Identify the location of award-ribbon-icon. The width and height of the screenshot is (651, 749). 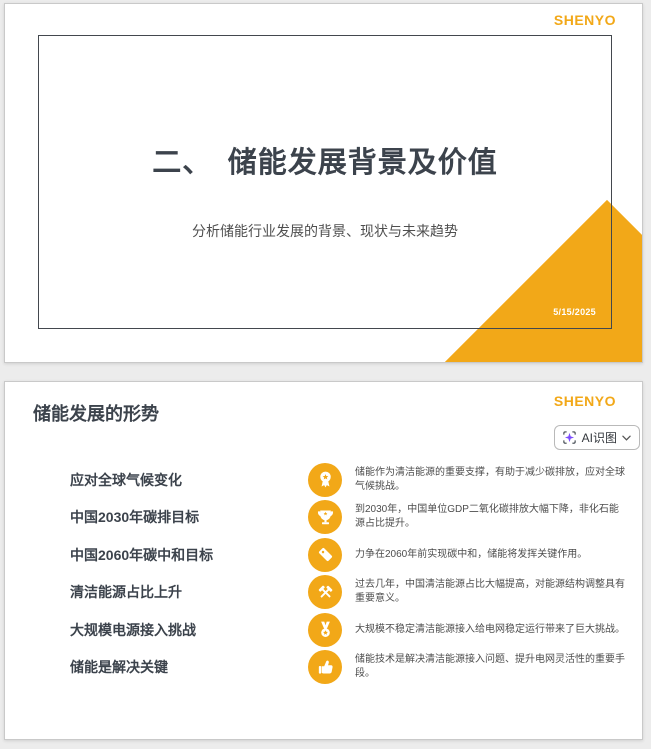
(325, 479).